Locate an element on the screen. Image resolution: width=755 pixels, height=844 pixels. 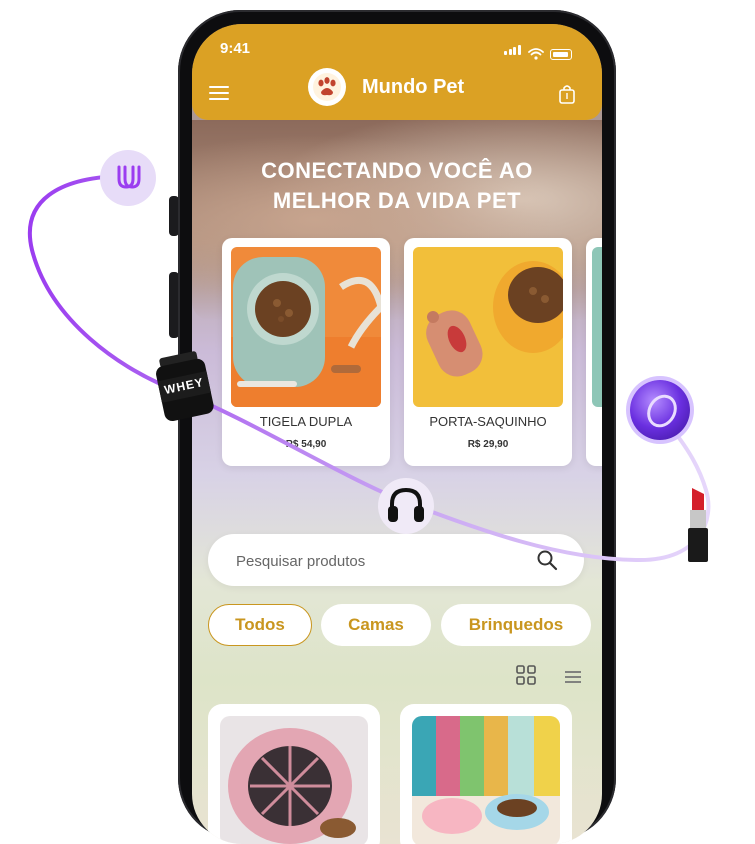
hero-title-line-1: CONECTANDO VOCÊ AO is located at coordinates (397, 170).